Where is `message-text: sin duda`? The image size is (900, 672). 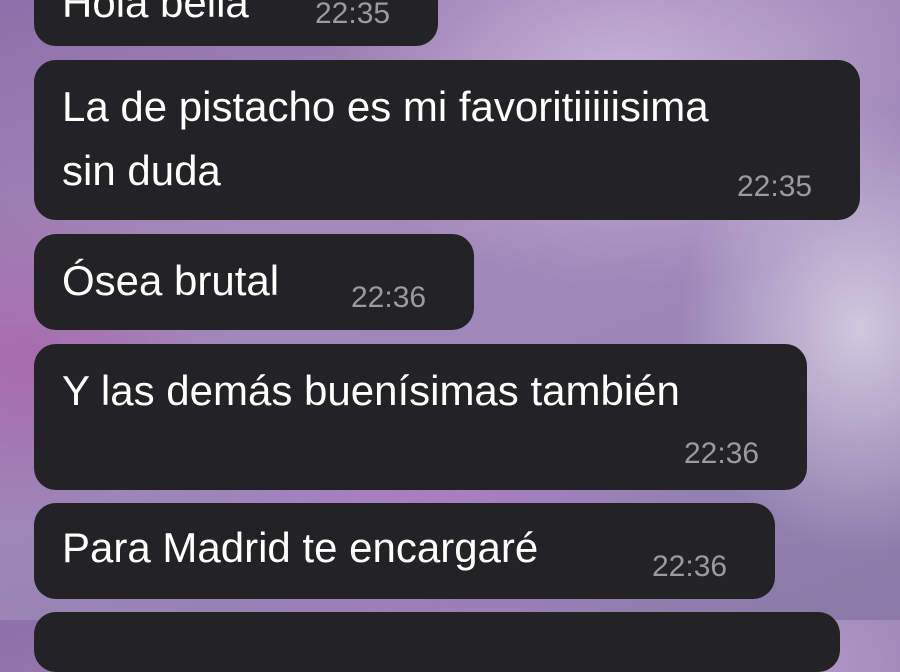
message-text: sin duda is located at coordinates (141, 170).